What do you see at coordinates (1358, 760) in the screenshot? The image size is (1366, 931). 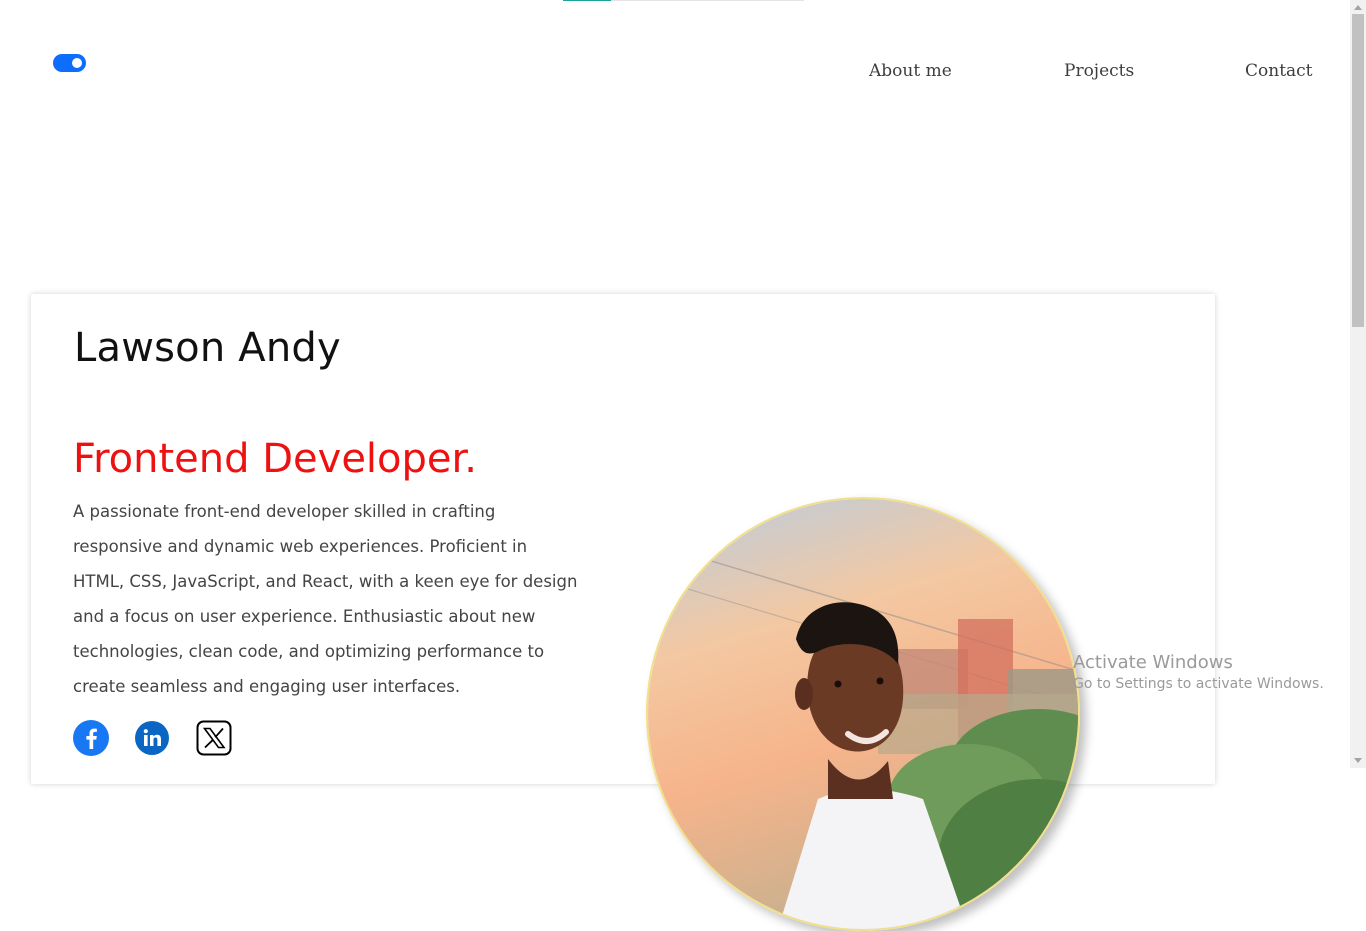 I see `scroll-down-arrow` at bounding box center [1358, 760].